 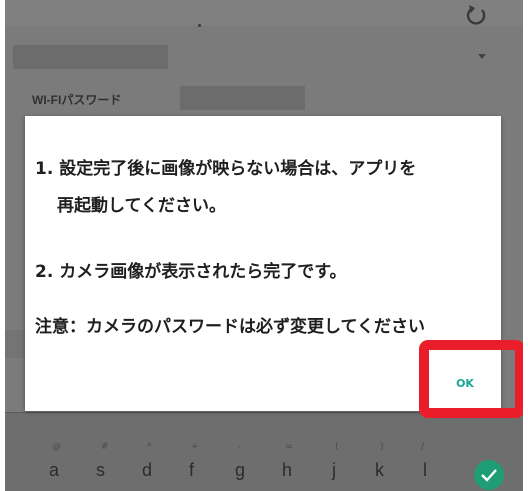 What do you see at coordinates (379, 470) in the screenshot?
I see `key-k: k` at bounding box center [379, 470].